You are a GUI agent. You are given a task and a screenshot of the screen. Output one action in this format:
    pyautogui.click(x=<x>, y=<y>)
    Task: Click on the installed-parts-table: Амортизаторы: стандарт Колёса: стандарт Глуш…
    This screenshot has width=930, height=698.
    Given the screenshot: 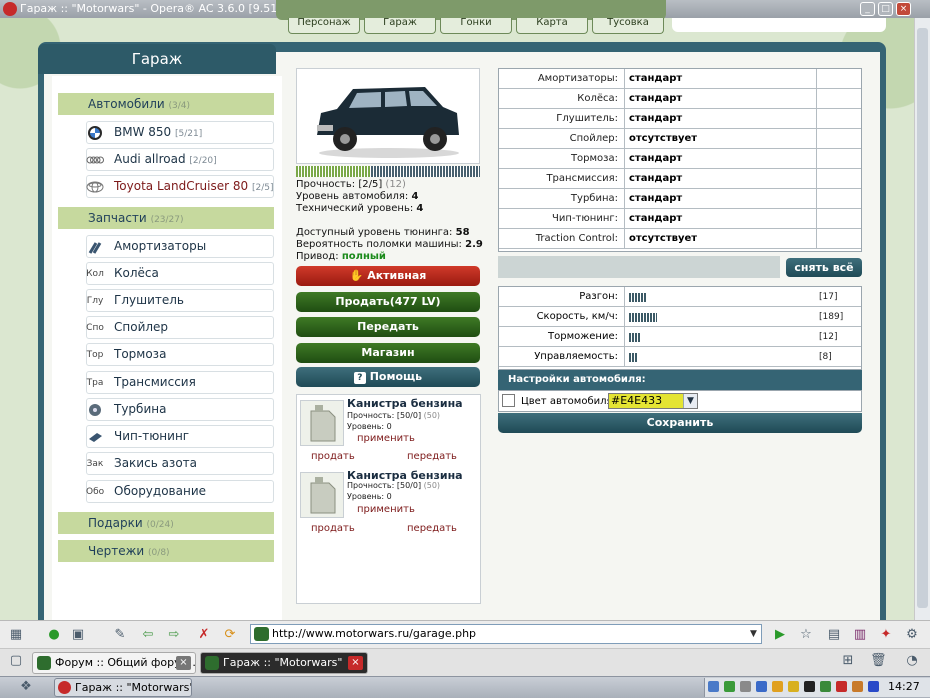 What is the action you would take?
    pyautogui.click(x=680, y=160)
    